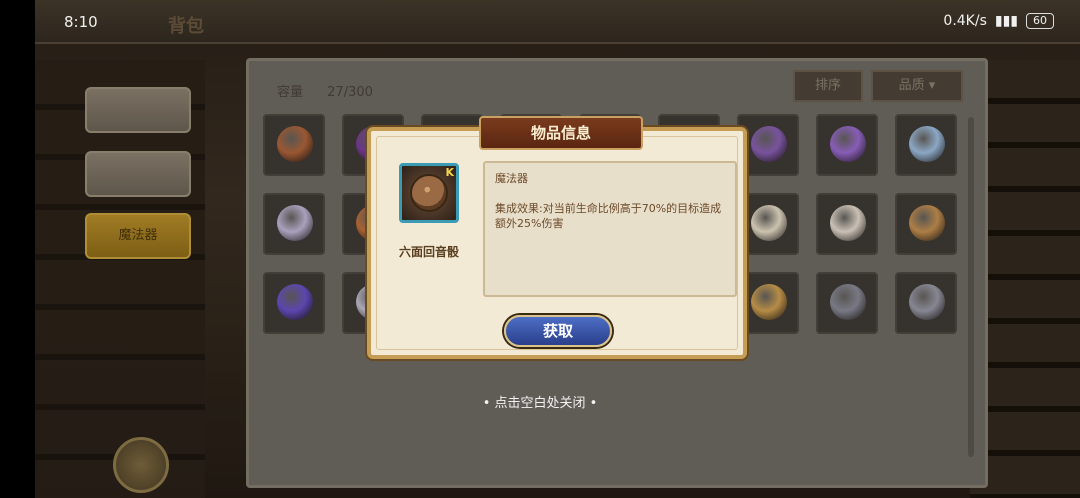 Image resolution: width=1080 pixels, height=498 pixels. What do you see at coordinates (1040, 21) in the screenshot?
I see `battery-icon: 60` at bounding box center [1040, 21].